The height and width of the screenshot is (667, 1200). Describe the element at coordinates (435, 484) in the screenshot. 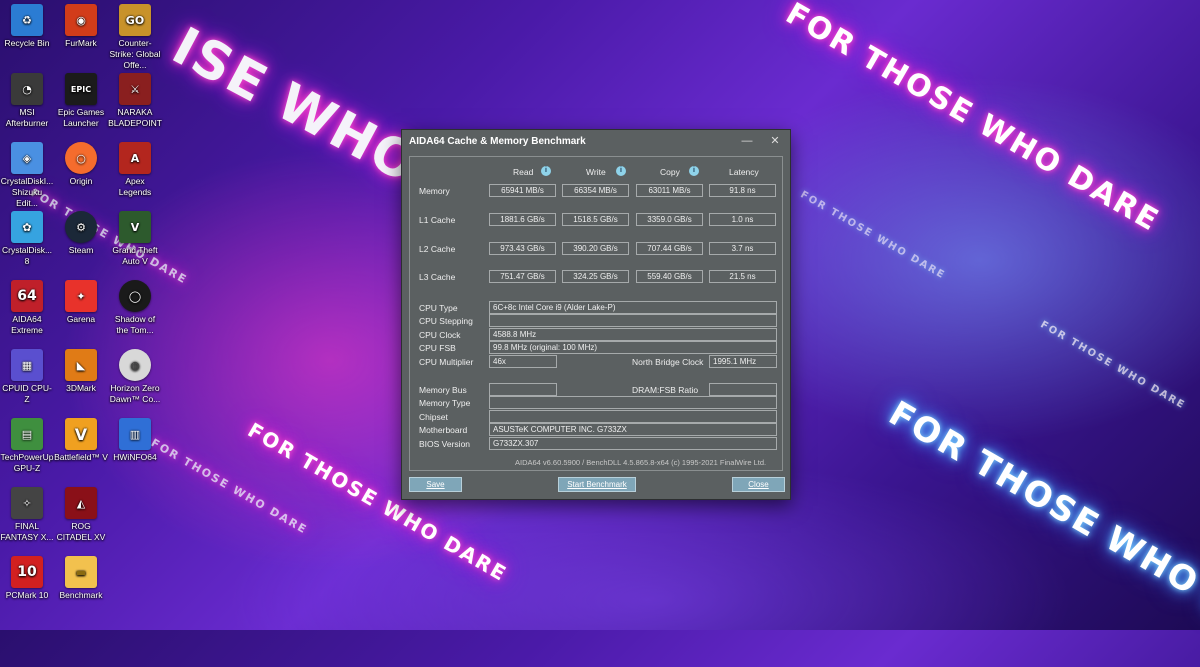

I see `save-button: Save` at that location.